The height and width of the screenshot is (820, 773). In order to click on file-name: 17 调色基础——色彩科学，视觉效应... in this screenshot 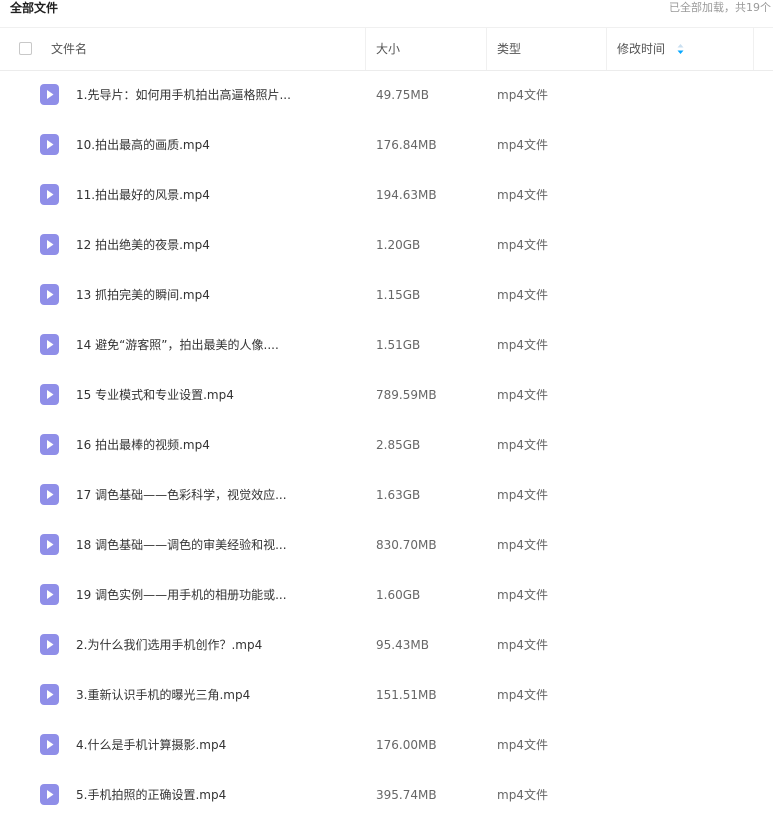, I will do `click(181, 495)`.